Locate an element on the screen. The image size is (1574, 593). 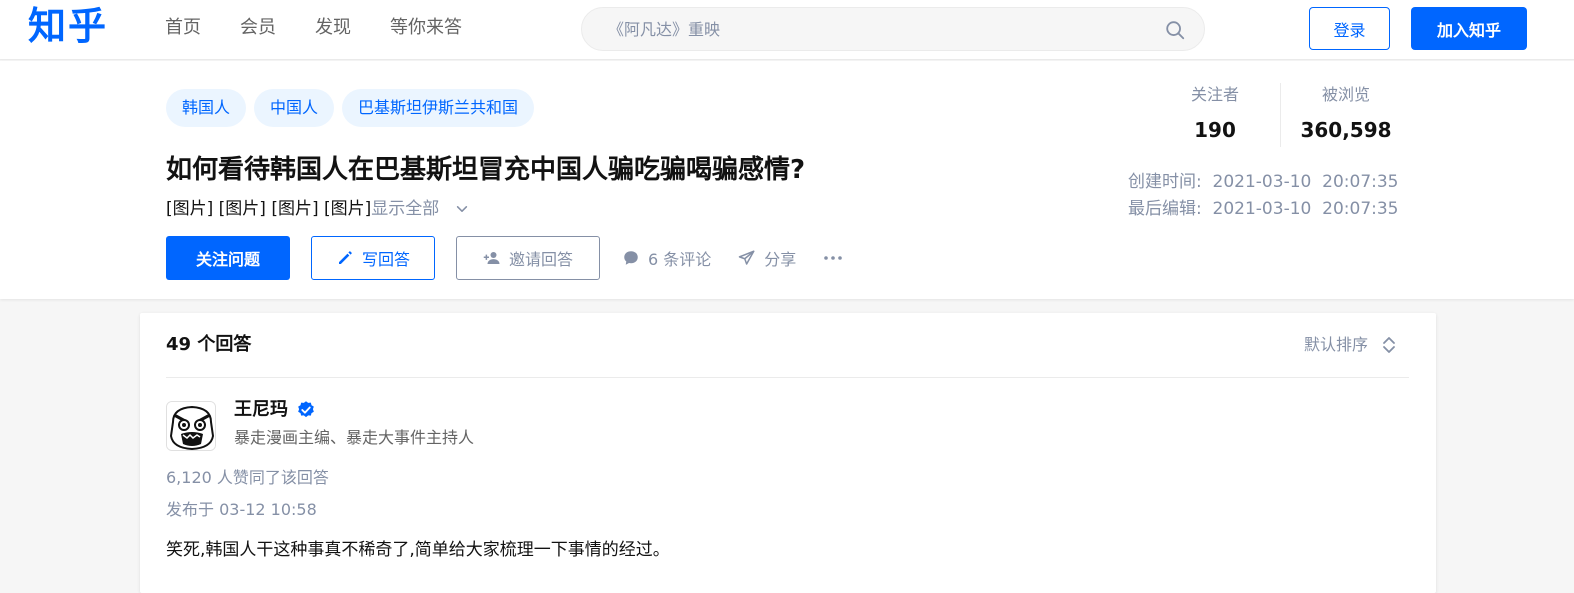
main-nav: 首页 会员 发现 等你来答 is located at coordinates (333, 28).